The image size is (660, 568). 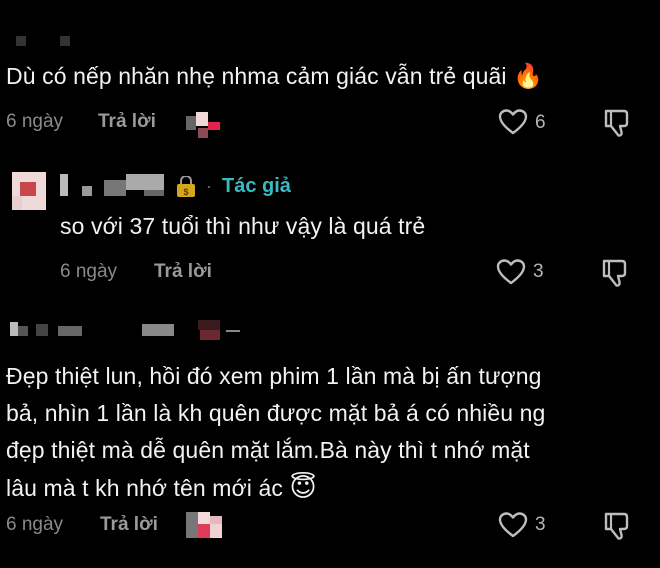 What do you see at coordinates (540, 122) in the screenshot?
I see `like-count: 6` at bounding box center [540, 122].